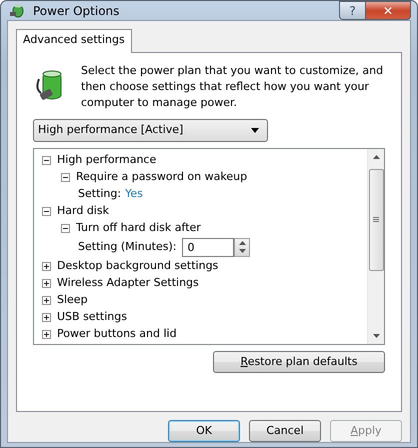  What do you see at coordinates (72, 300) in the screenshot?
I see `tree-item: Sleep` at bounding box center [72, 300].